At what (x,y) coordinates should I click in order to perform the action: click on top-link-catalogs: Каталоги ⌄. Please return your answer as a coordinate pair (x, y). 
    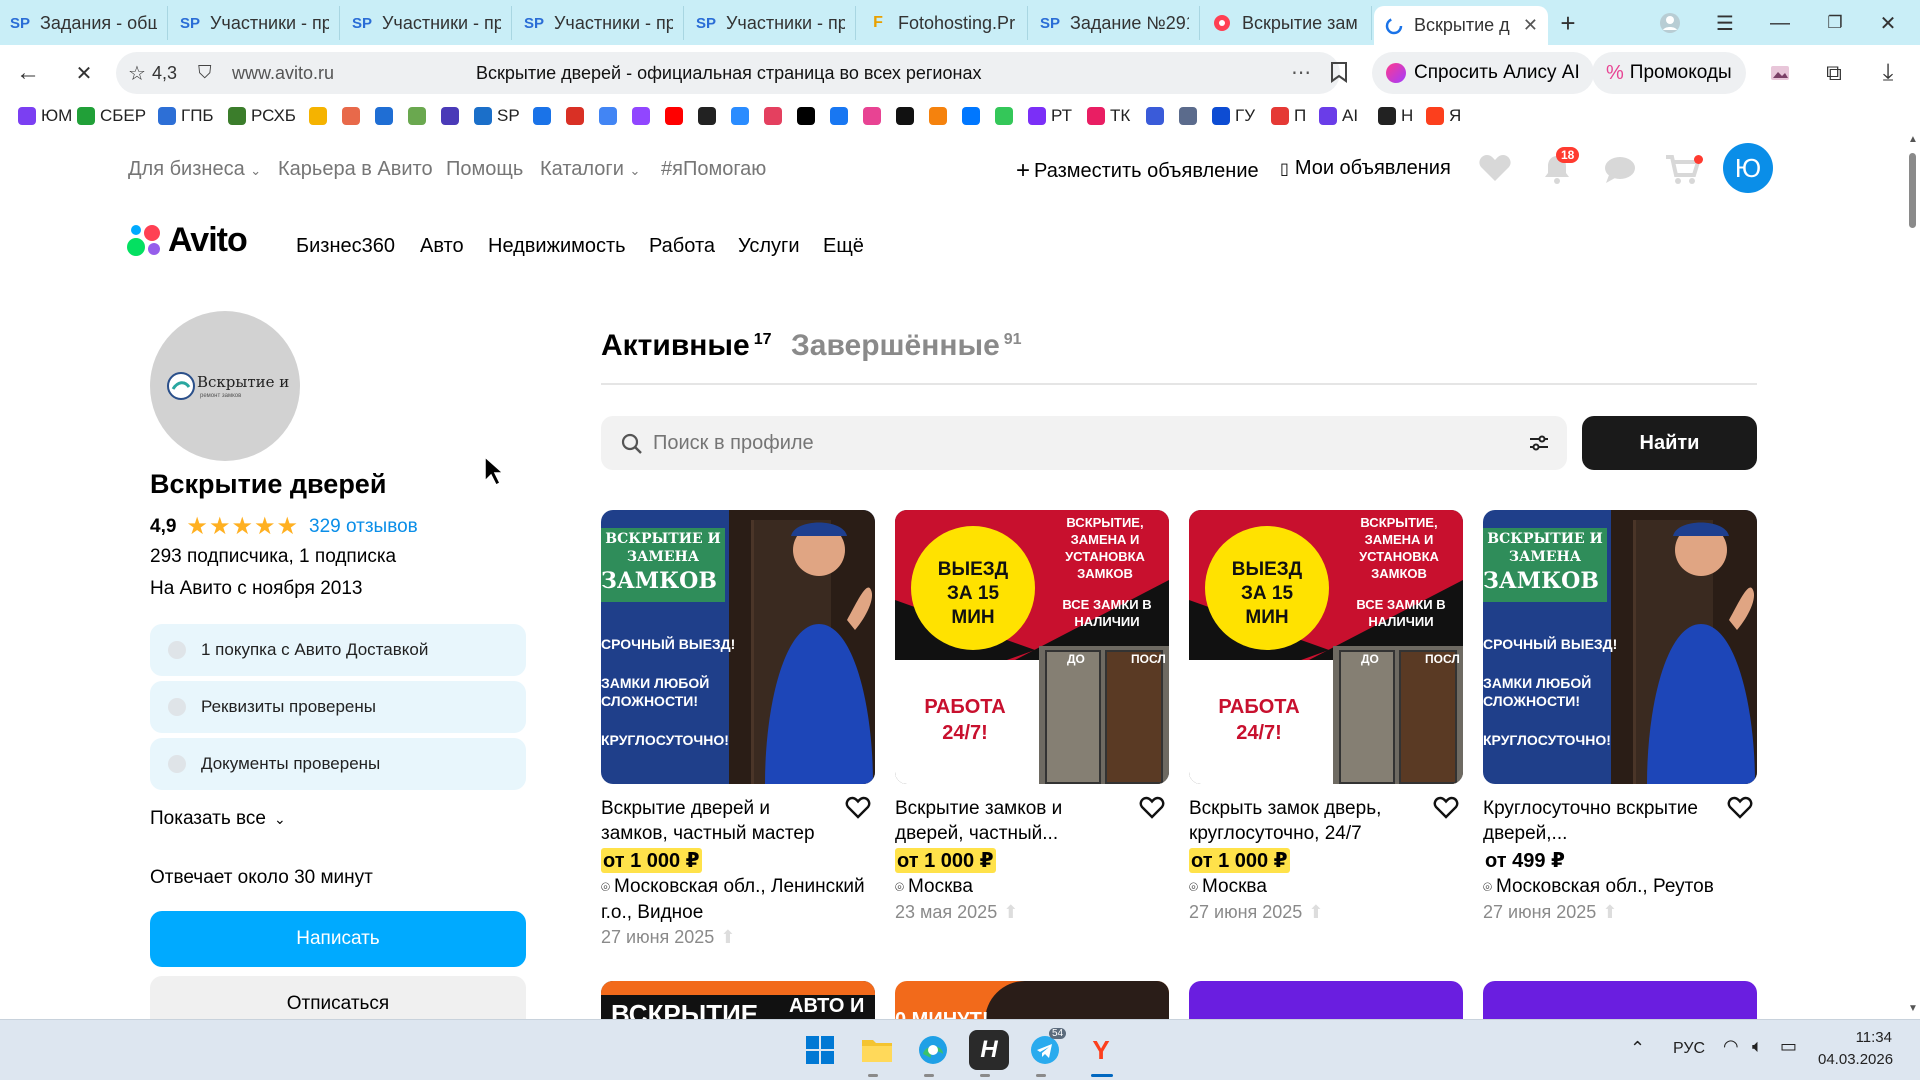
    Looking at the image, I should click on (590, 169).